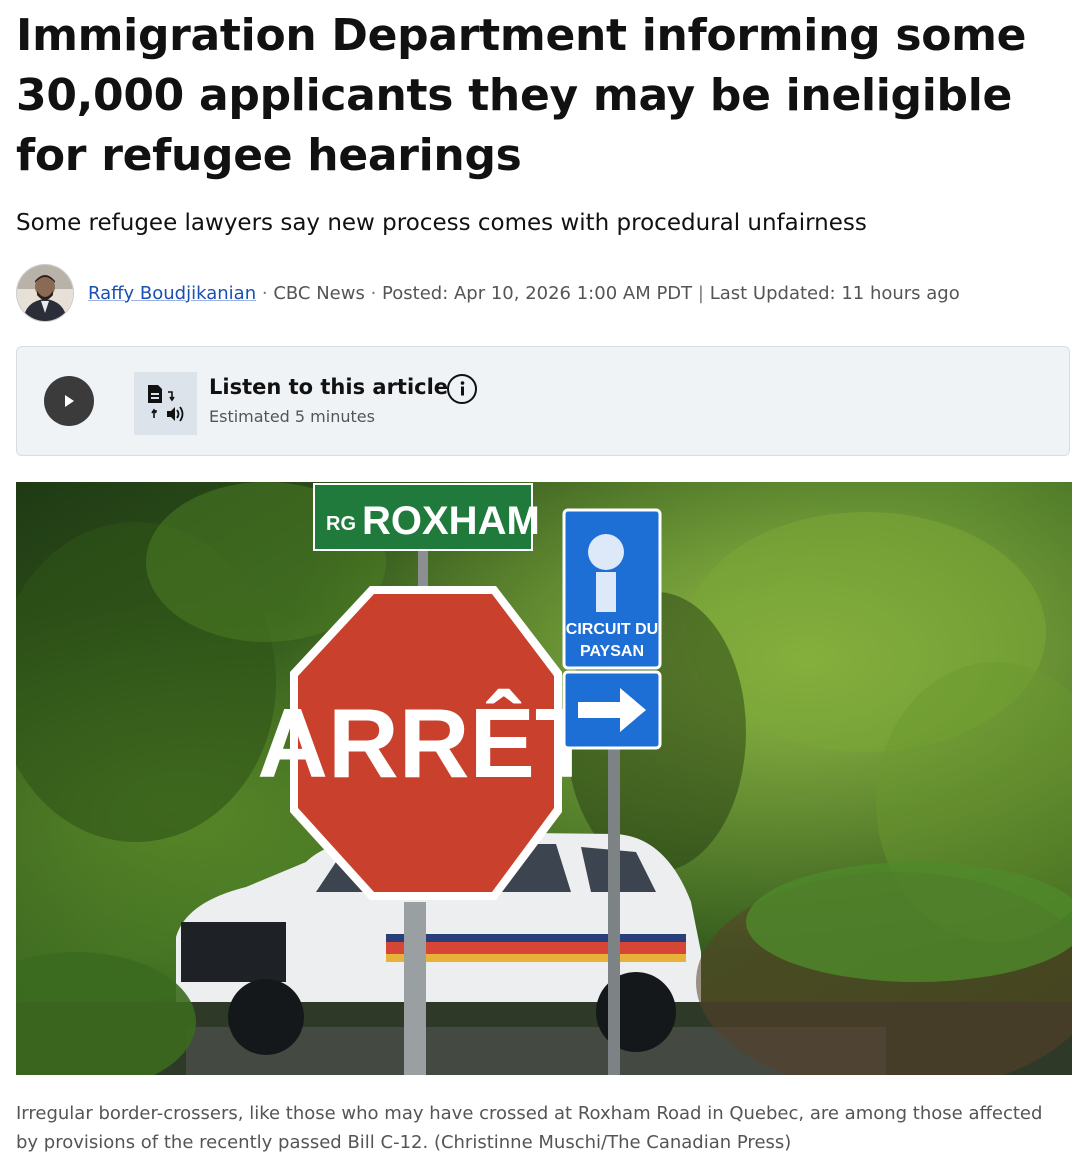 Image resolution: width=1080 pixels, height=1163 pixels. I want to click on stop-sign-text: ARRÊT, so click(426, 743).